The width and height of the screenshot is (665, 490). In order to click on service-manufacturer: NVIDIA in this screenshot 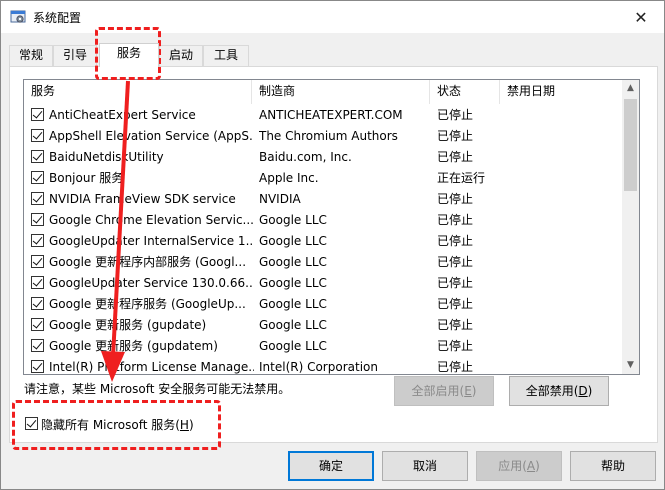, I will do `click(280, 199)`.